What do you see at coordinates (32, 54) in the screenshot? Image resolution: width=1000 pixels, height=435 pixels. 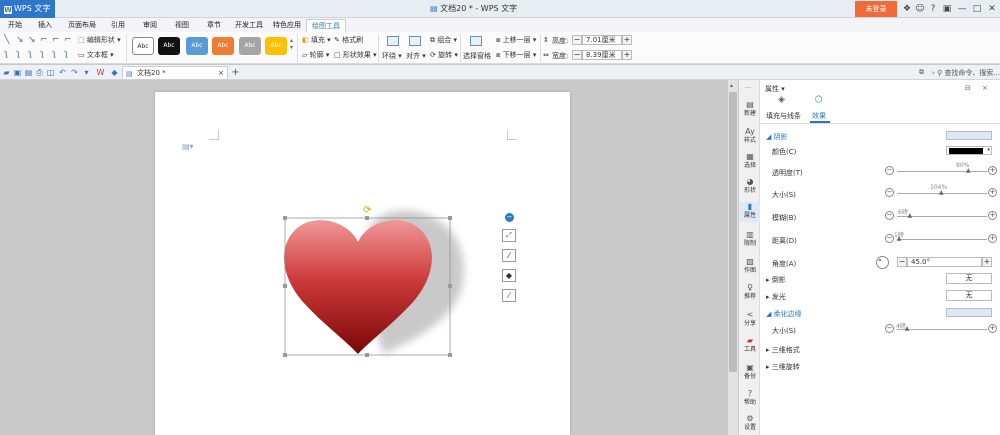 I see `curve-double-shape-icon: ʅ` at bounding box center [32, 54].